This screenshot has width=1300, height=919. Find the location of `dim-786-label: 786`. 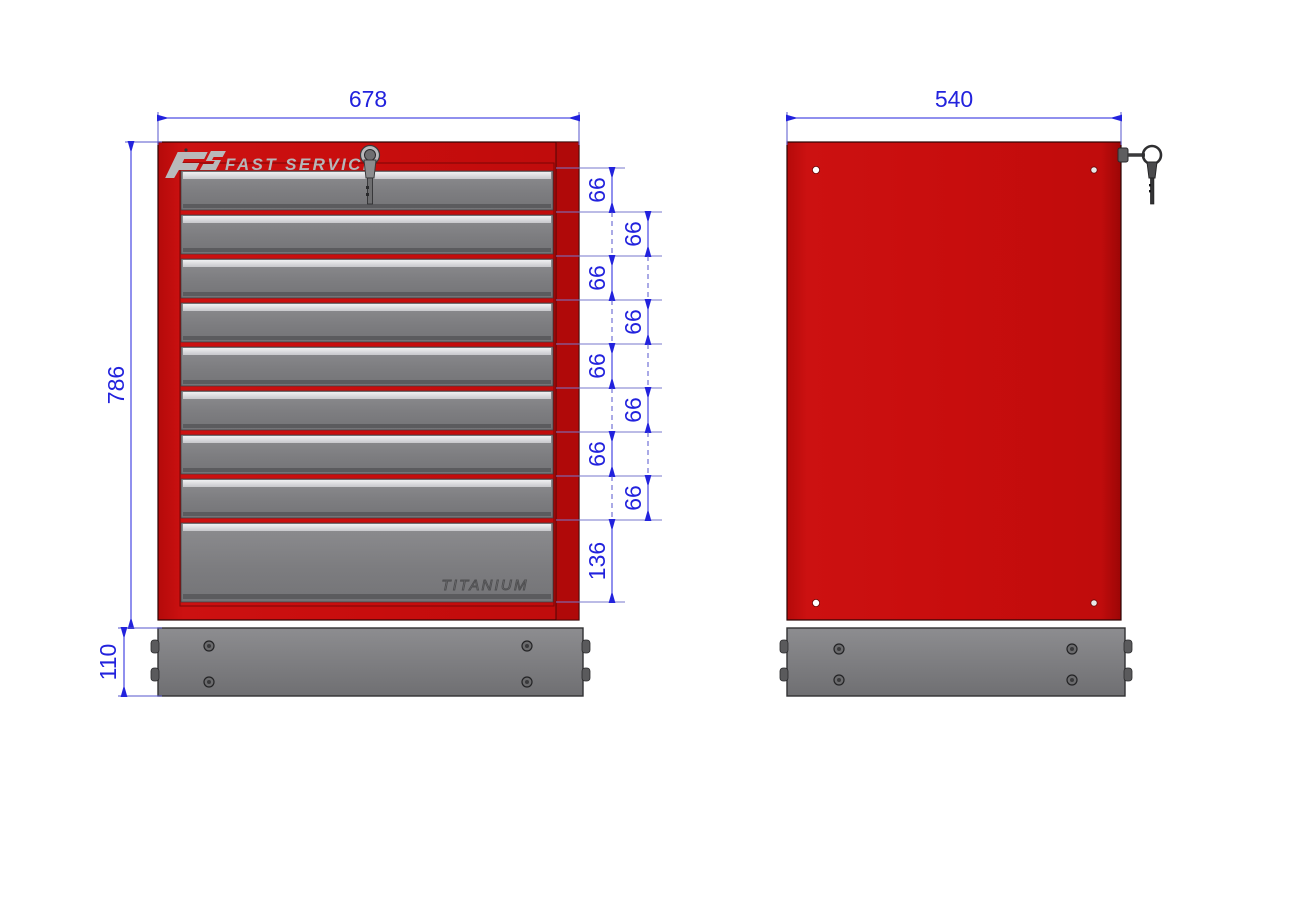

dim-786-label: 786 is located at coordinates (116, 385).